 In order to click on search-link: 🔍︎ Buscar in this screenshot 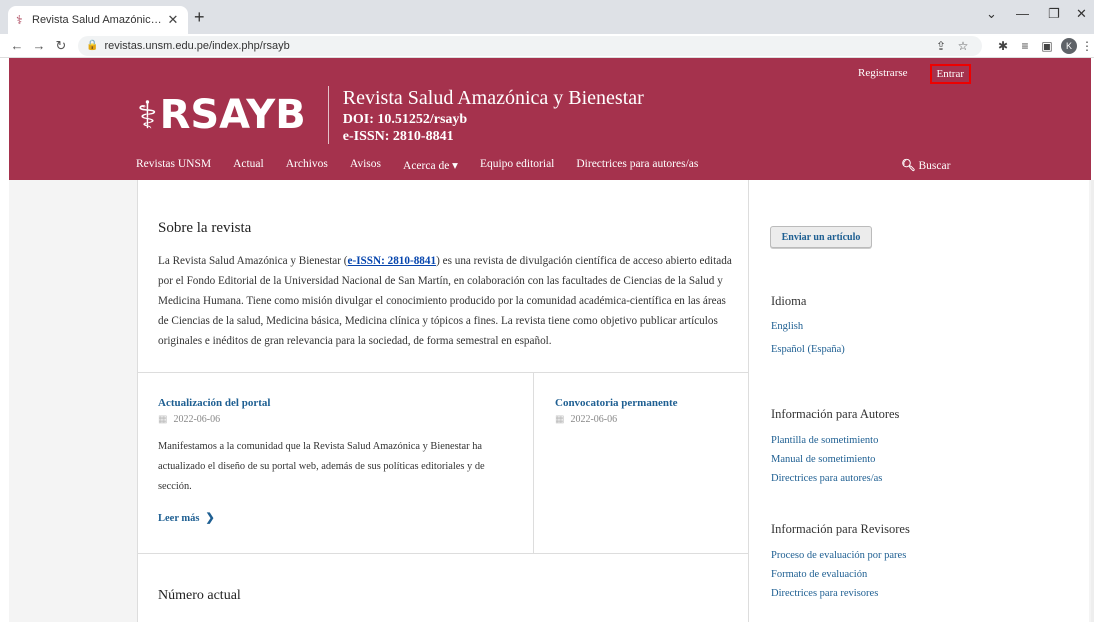, I will do `click(925, 165)`.